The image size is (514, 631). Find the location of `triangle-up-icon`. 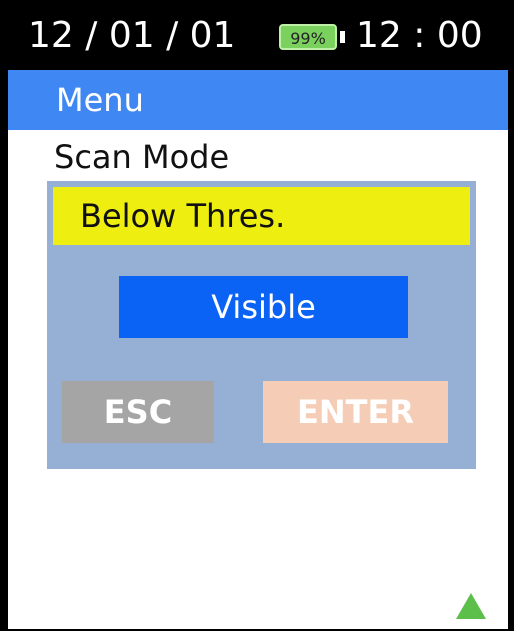

triangle-up-icon is located at coordinates (471, 606).